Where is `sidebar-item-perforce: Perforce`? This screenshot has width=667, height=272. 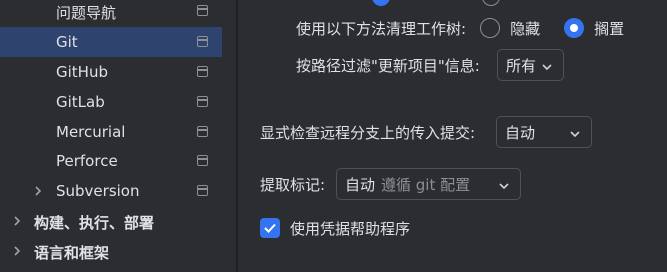
sidebar-item-perforce: Perforce is located at coordinates (111, 161).